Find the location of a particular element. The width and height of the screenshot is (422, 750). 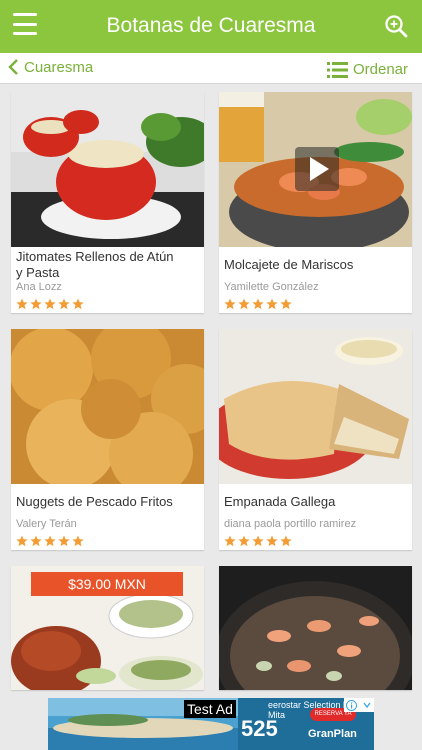

recipe-author: Valery Terán is located at coordinates (46, 524).